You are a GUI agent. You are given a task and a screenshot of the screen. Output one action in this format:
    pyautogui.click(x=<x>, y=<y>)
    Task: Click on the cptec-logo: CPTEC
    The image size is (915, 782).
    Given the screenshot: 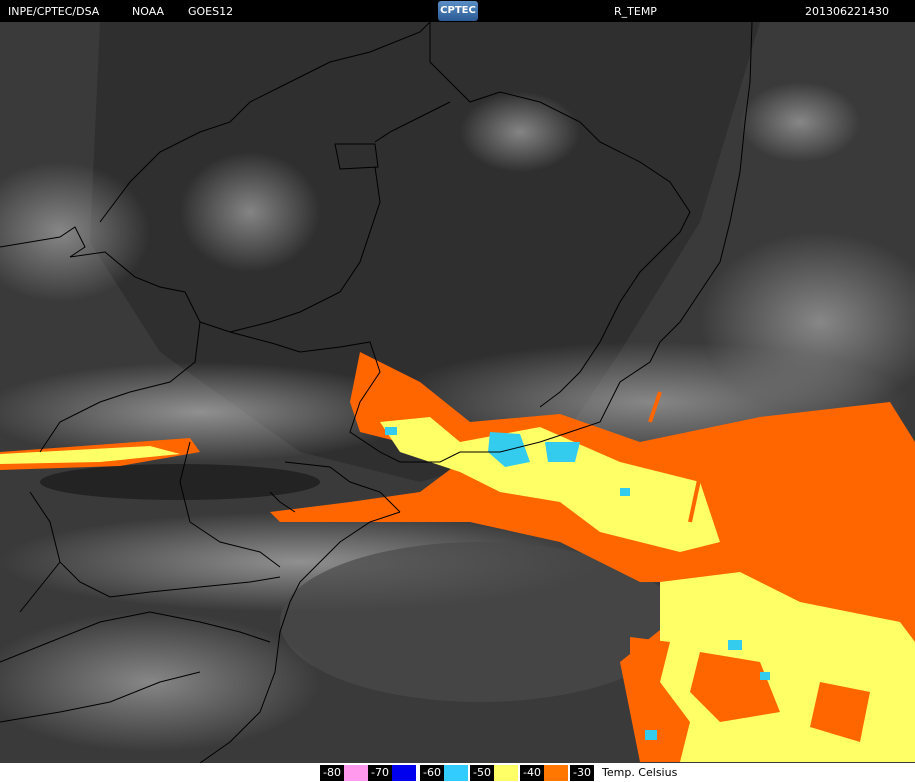 What is the action you would take?
    pyautogui.click(x=458, y=11)
    